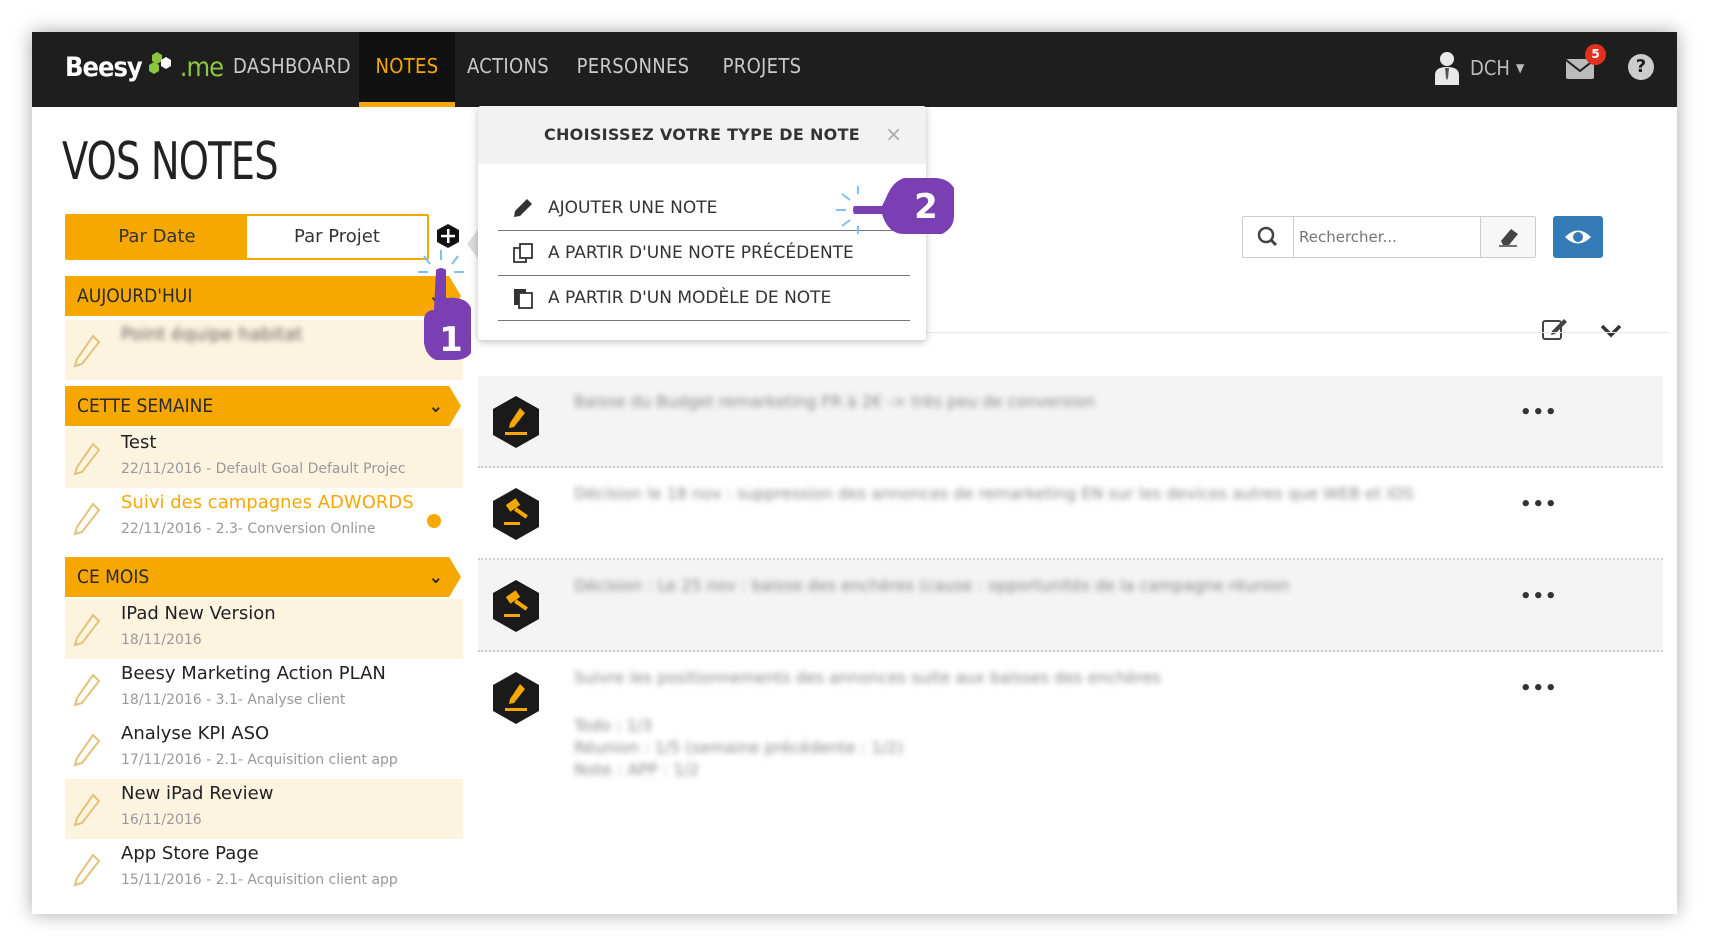 The width and height of the screenshot is (1709, 947). I want to click on sort-toggle: Par Date Par Projet, so click(247, 237).